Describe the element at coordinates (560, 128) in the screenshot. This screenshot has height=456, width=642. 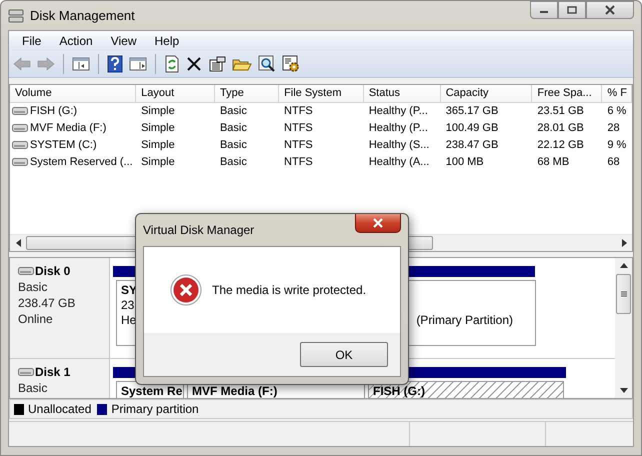
I see `table-cell-text: 28.01 GB` at that location.